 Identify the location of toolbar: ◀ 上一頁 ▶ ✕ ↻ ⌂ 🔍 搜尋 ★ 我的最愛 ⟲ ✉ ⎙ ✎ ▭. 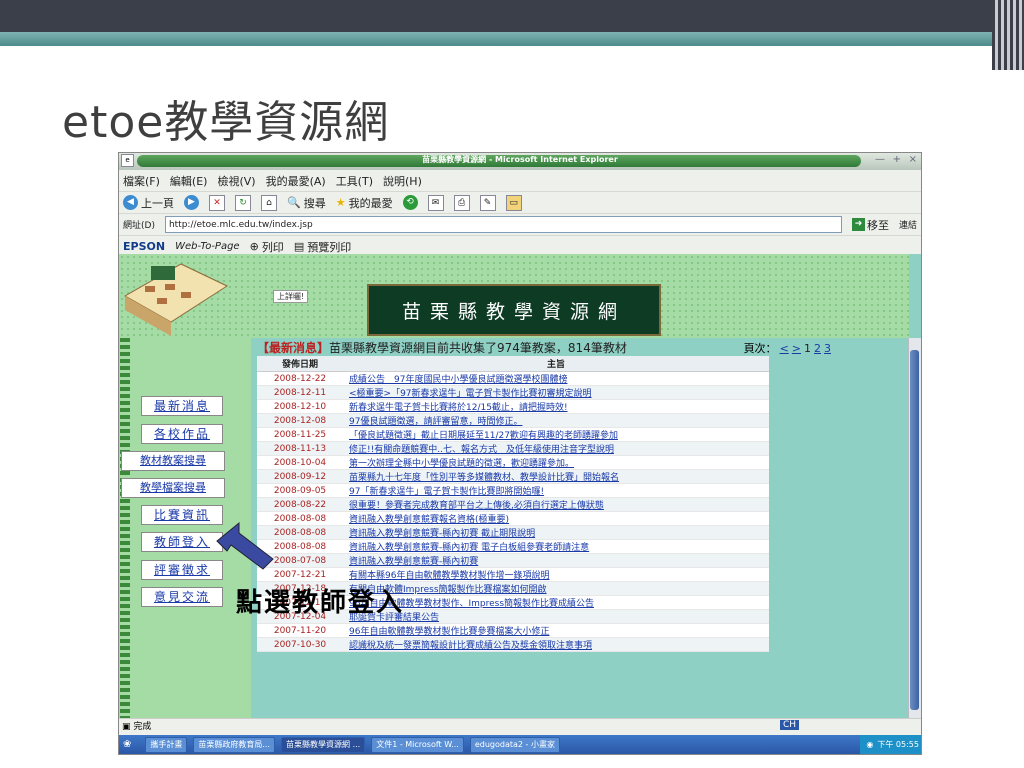
(520, 203).